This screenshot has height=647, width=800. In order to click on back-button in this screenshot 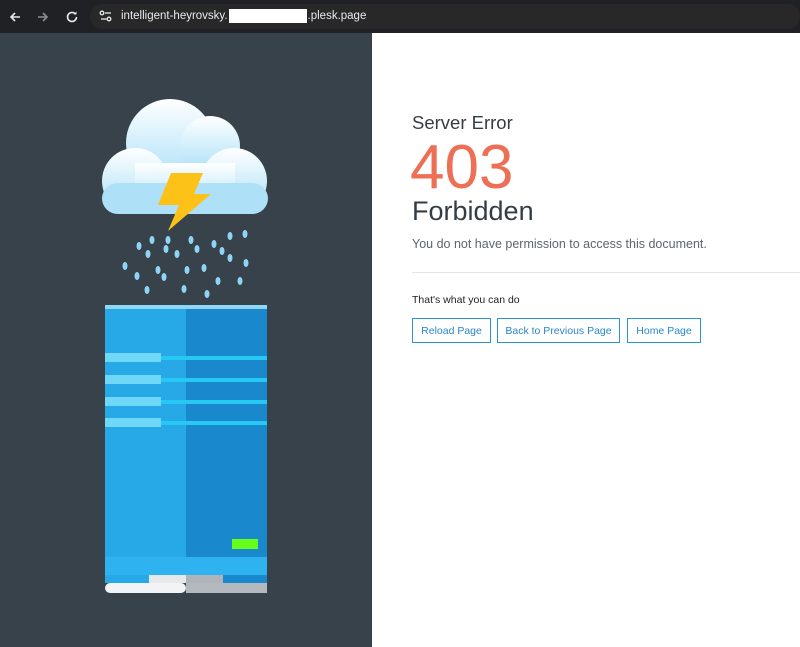, I will do `click(15, 17)`.